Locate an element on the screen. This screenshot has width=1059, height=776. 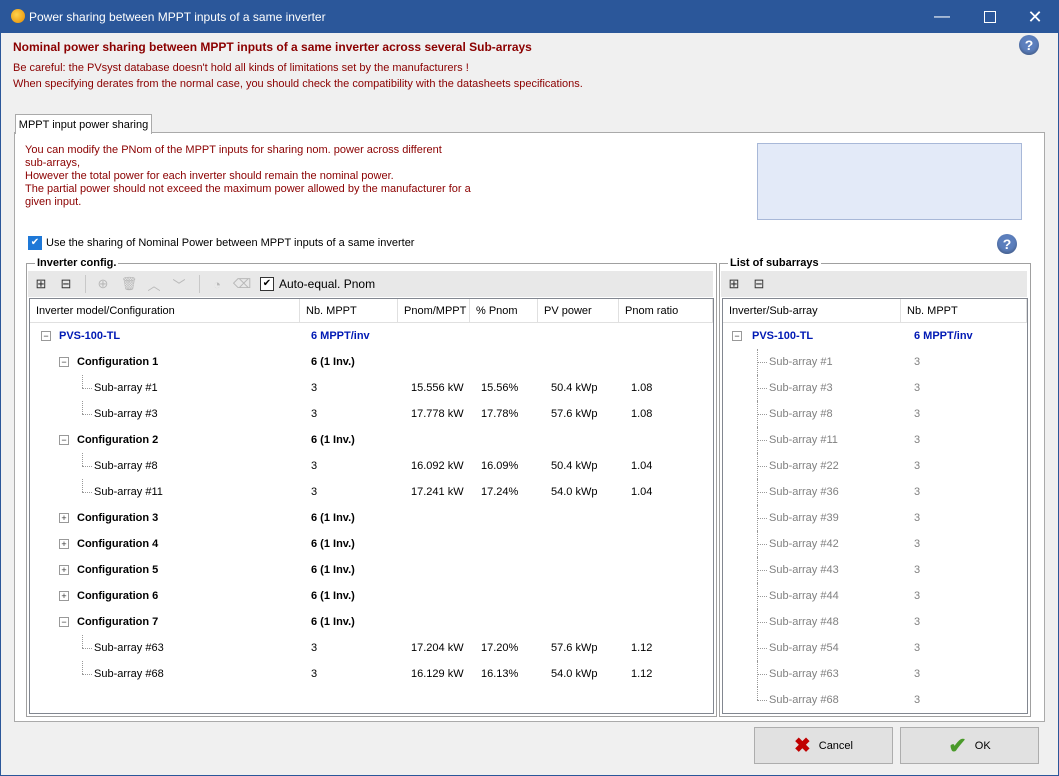
list-item: Sub-array #36 3 is located at coordinates (875, 492).